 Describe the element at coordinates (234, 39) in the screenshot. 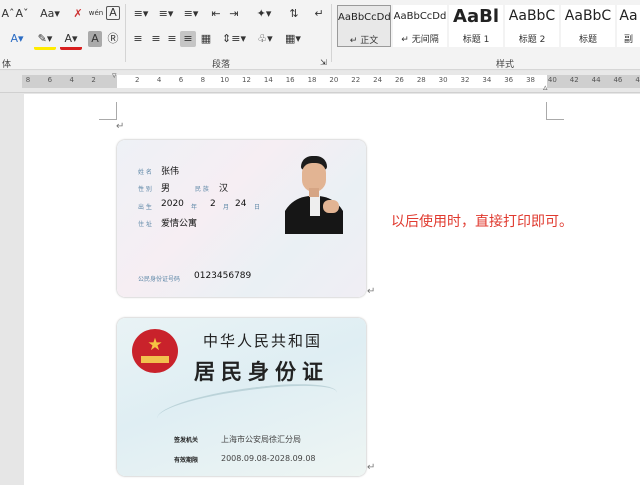

I see `line-spacing-icon: ⇕≡▾` at that location.